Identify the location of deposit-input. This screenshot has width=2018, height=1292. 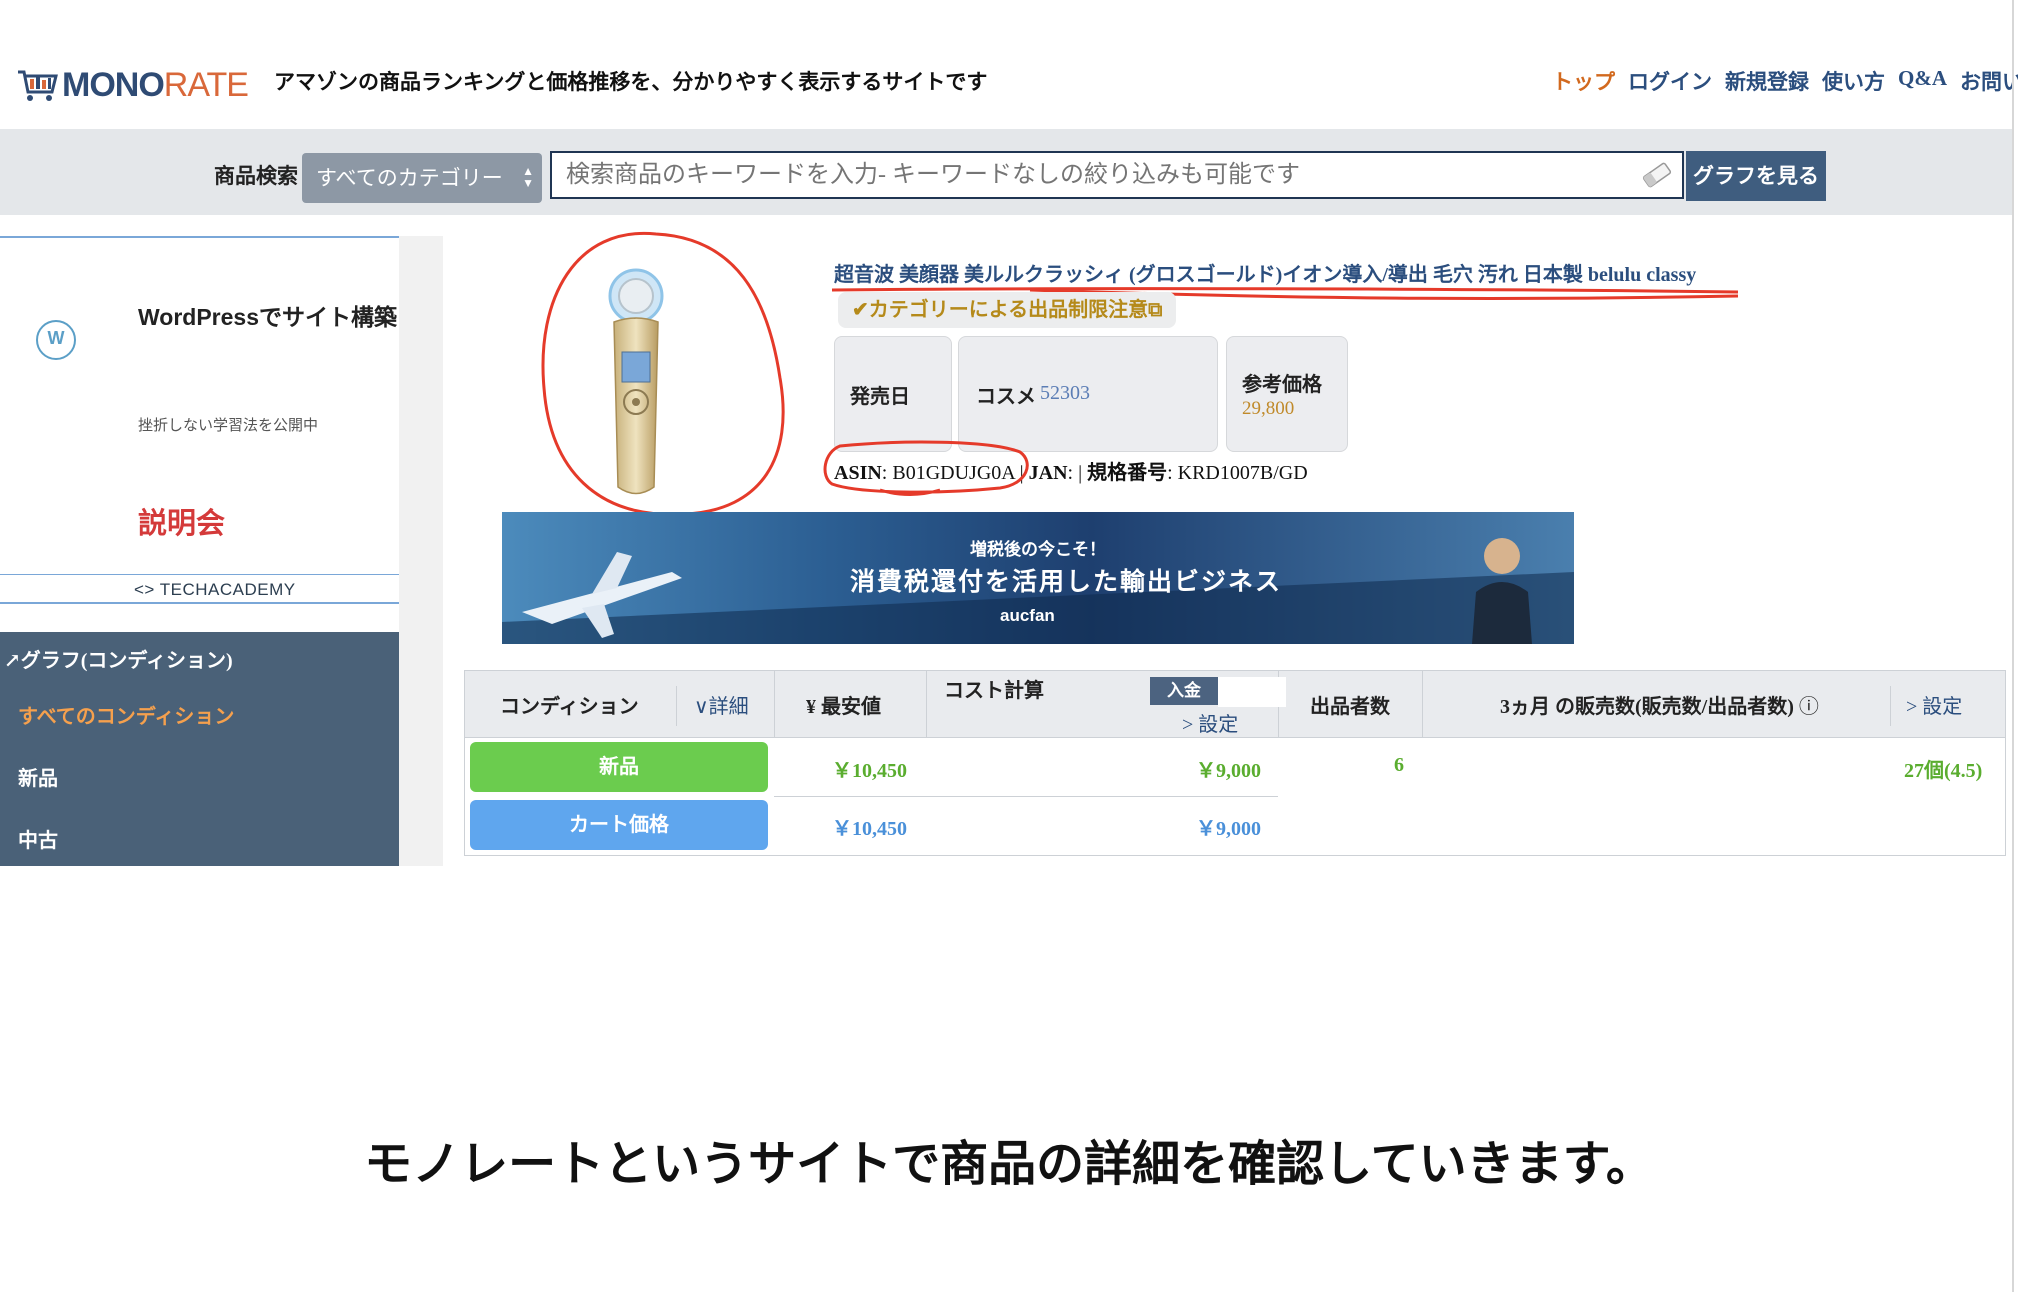
(1252, 692).